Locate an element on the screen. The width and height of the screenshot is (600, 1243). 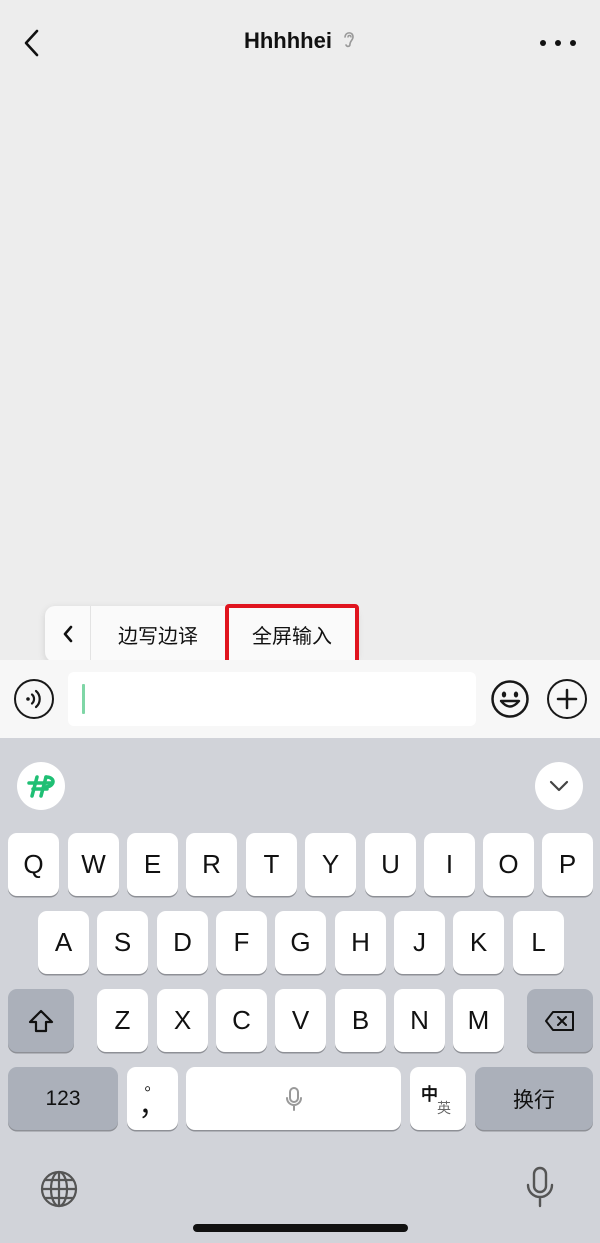
punctuation-key: 。 ， is located at coordinates (152, 1098).